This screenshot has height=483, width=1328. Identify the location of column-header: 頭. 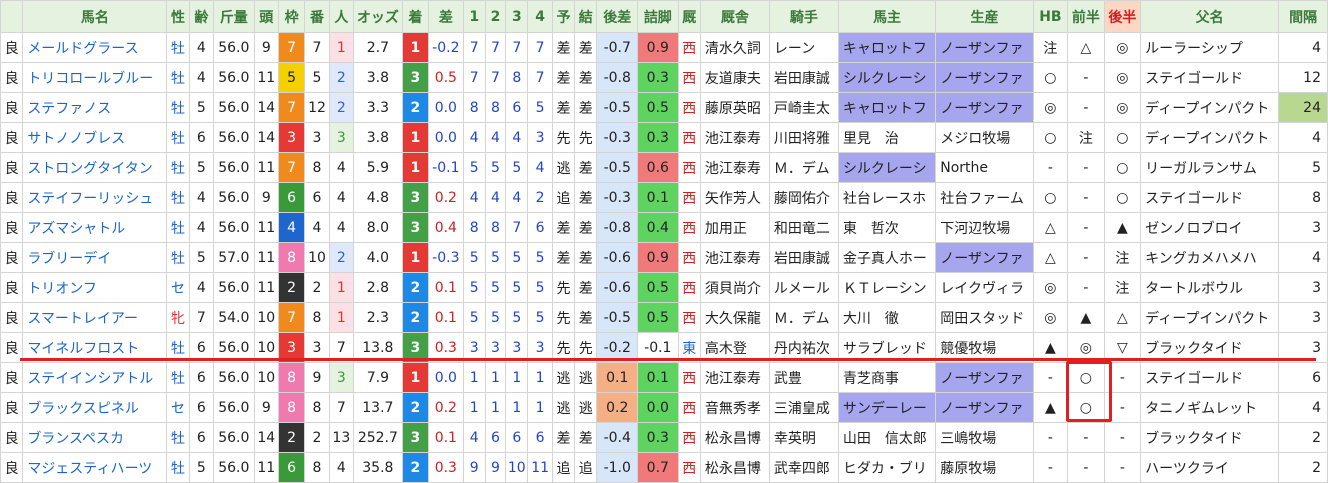
(266, 16).